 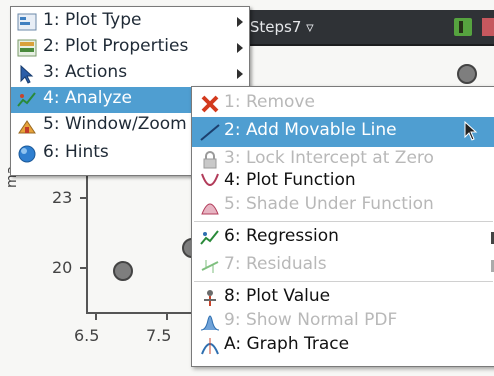 I want to click on actions-cursor-icon, so click(x=27, y=74).